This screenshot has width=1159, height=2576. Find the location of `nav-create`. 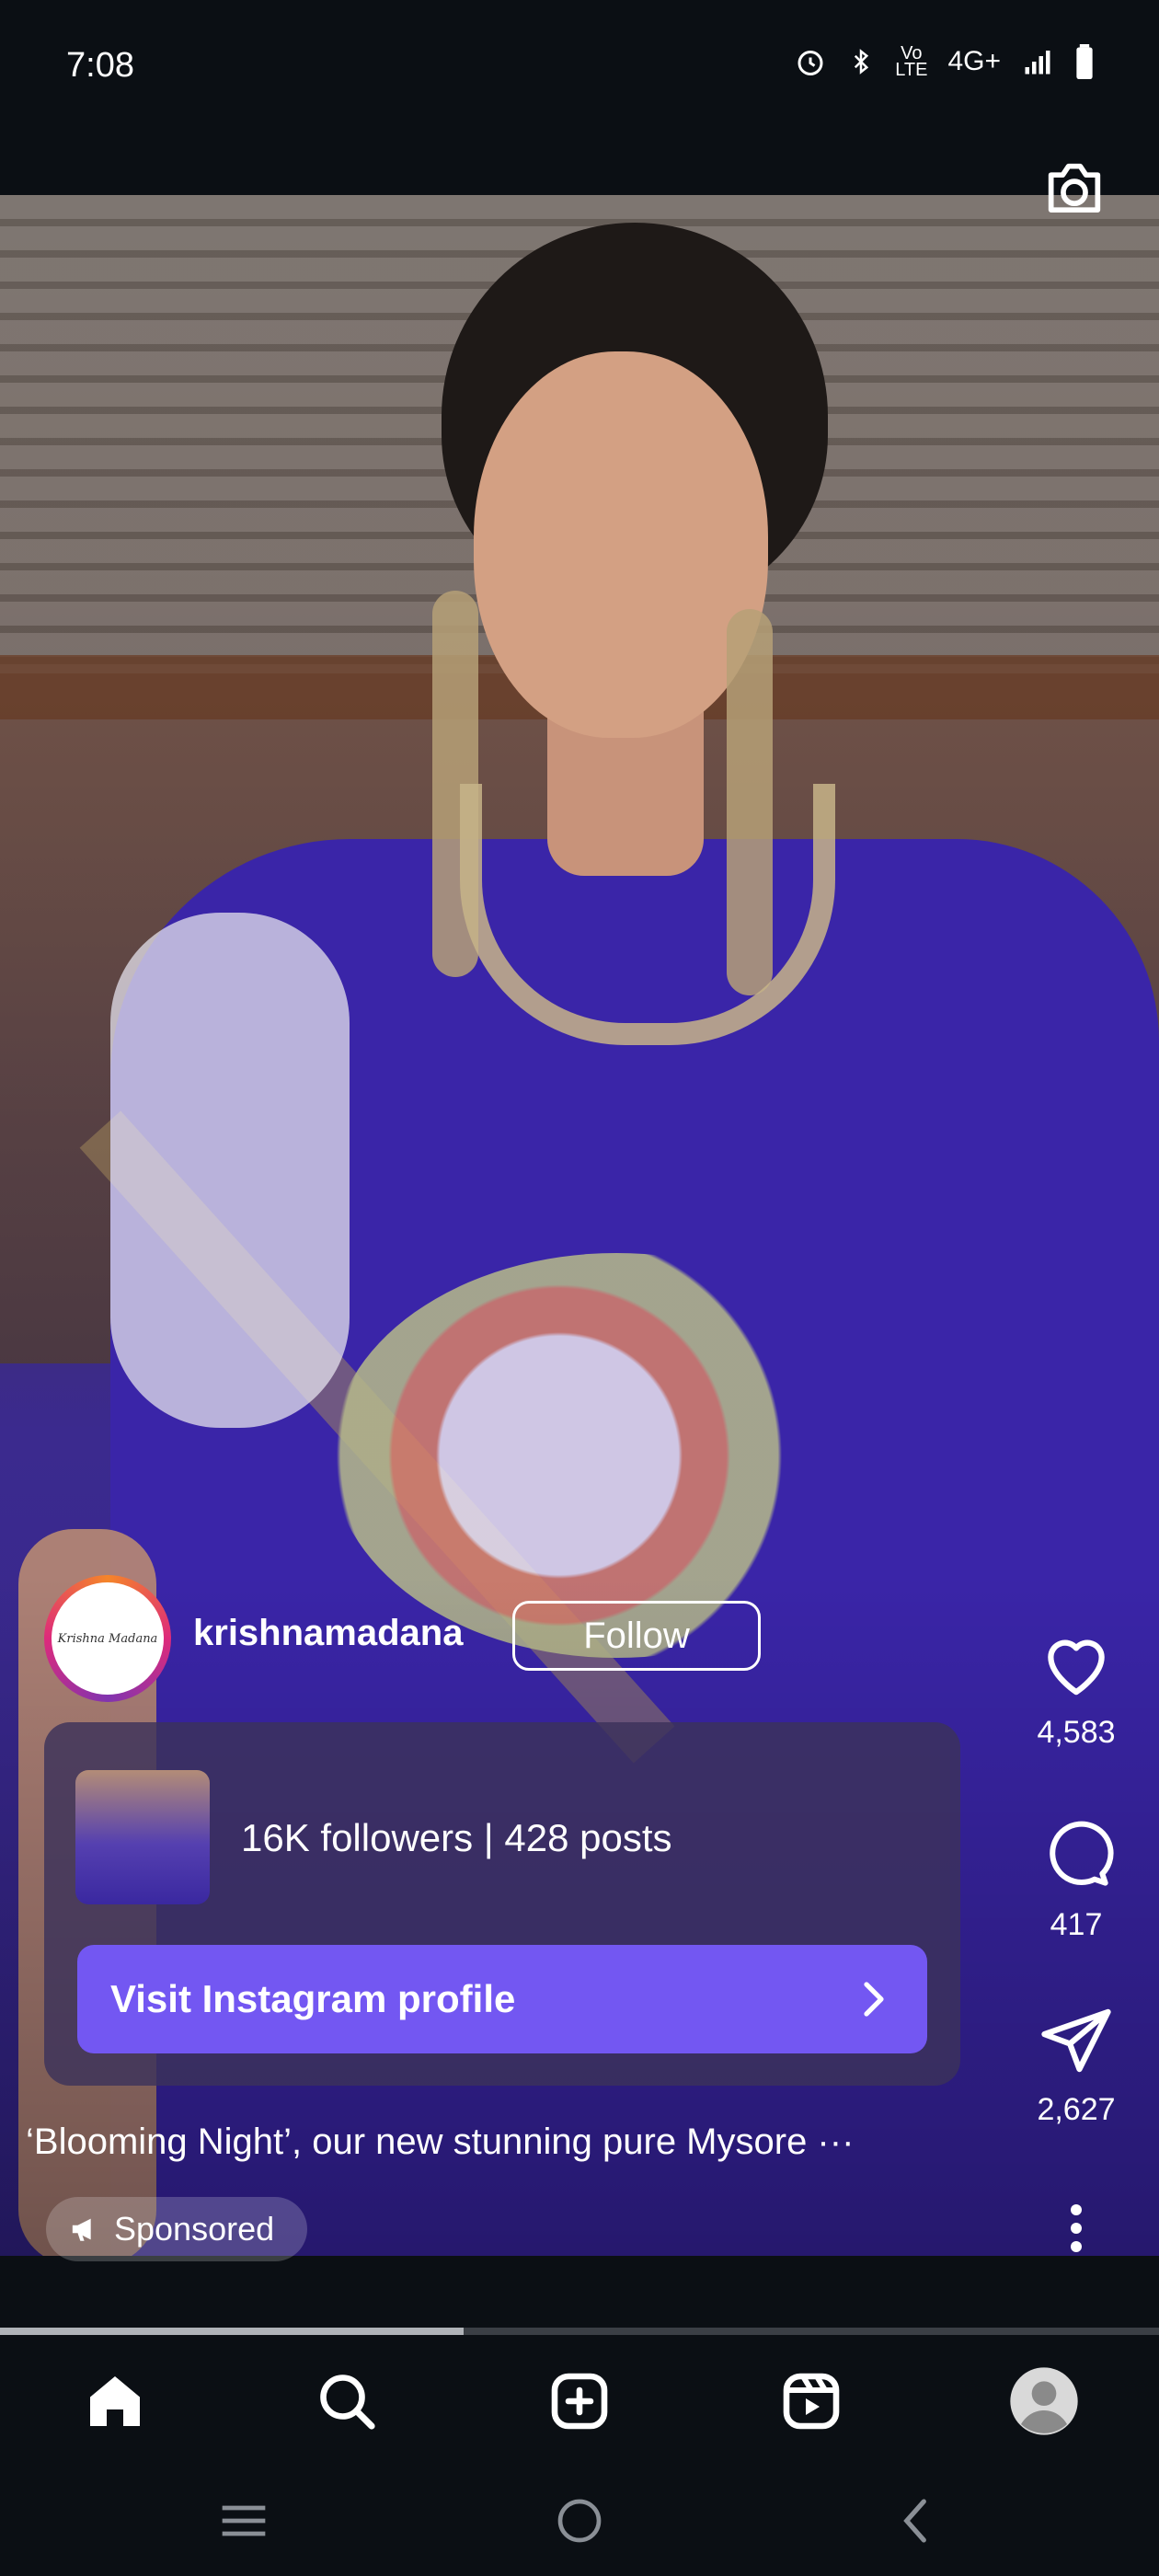

nav-create is located at coordinates (579, 2401).